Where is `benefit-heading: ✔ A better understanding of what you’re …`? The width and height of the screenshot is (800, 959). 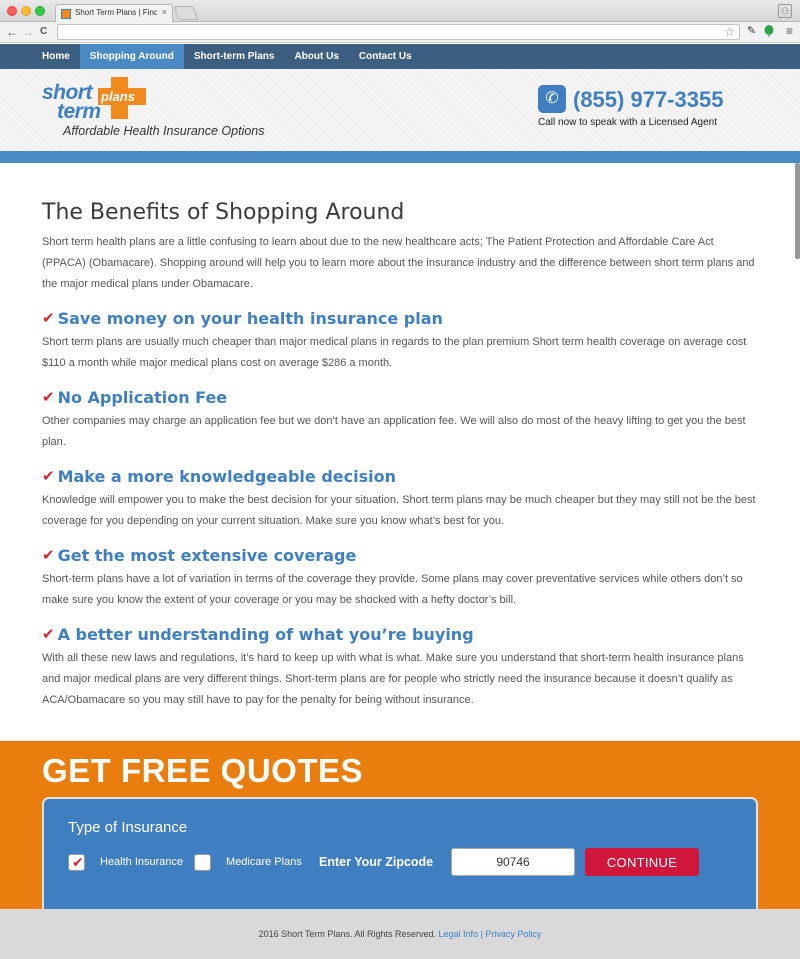 benefit-heading: ✔ A better understanding of what you’re … is located at coordinates (400, 635).